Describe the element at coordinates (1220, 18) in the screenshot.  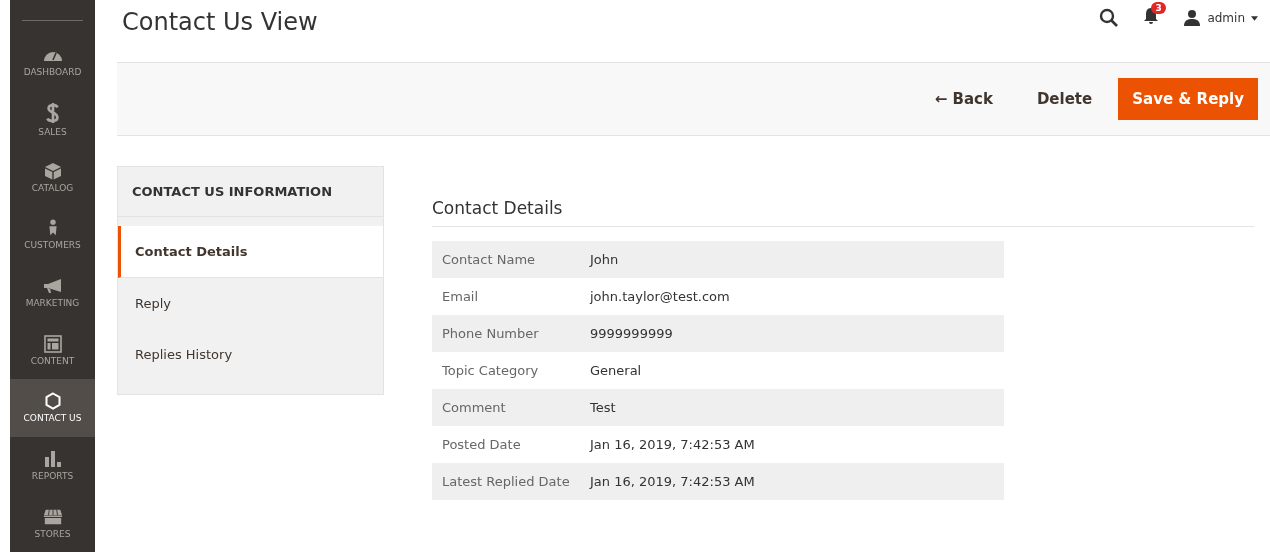
I see `user-menu: admin` at that location.